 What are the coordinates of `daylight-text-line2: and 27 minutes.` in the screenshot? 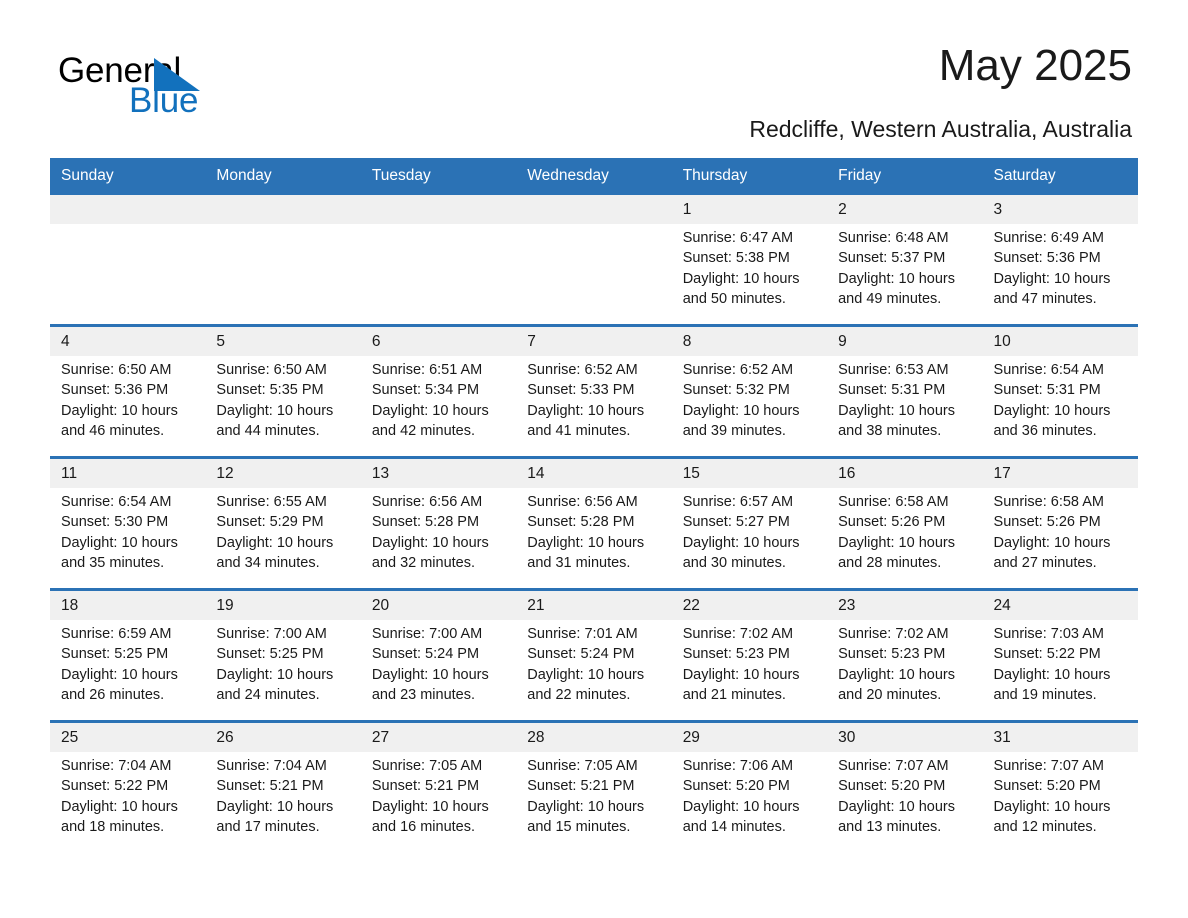 It's located at (1045, 562).